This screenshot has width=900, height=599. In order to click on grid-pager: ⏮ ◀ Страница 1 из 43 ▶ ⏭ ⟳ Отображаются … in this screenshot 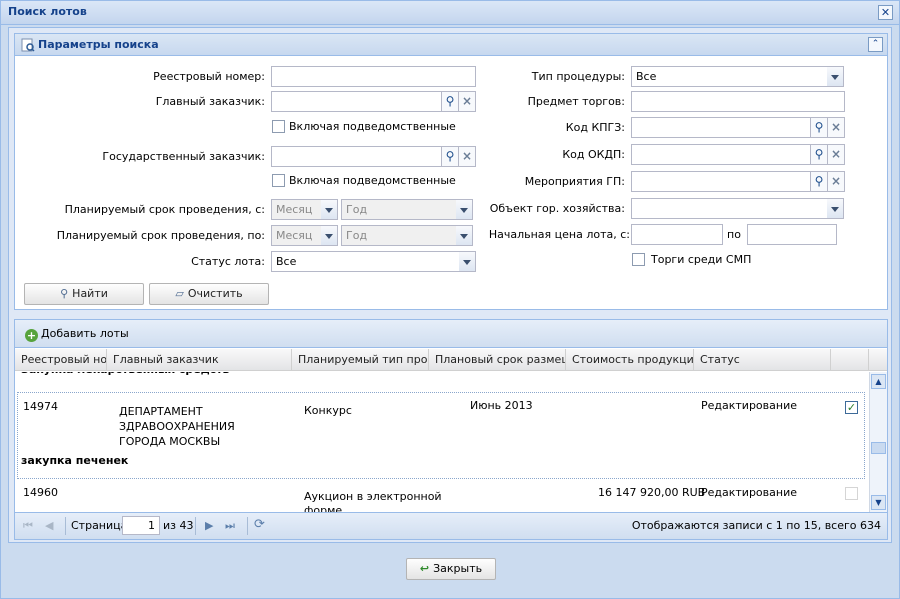, I will do `click(451, 525)`.